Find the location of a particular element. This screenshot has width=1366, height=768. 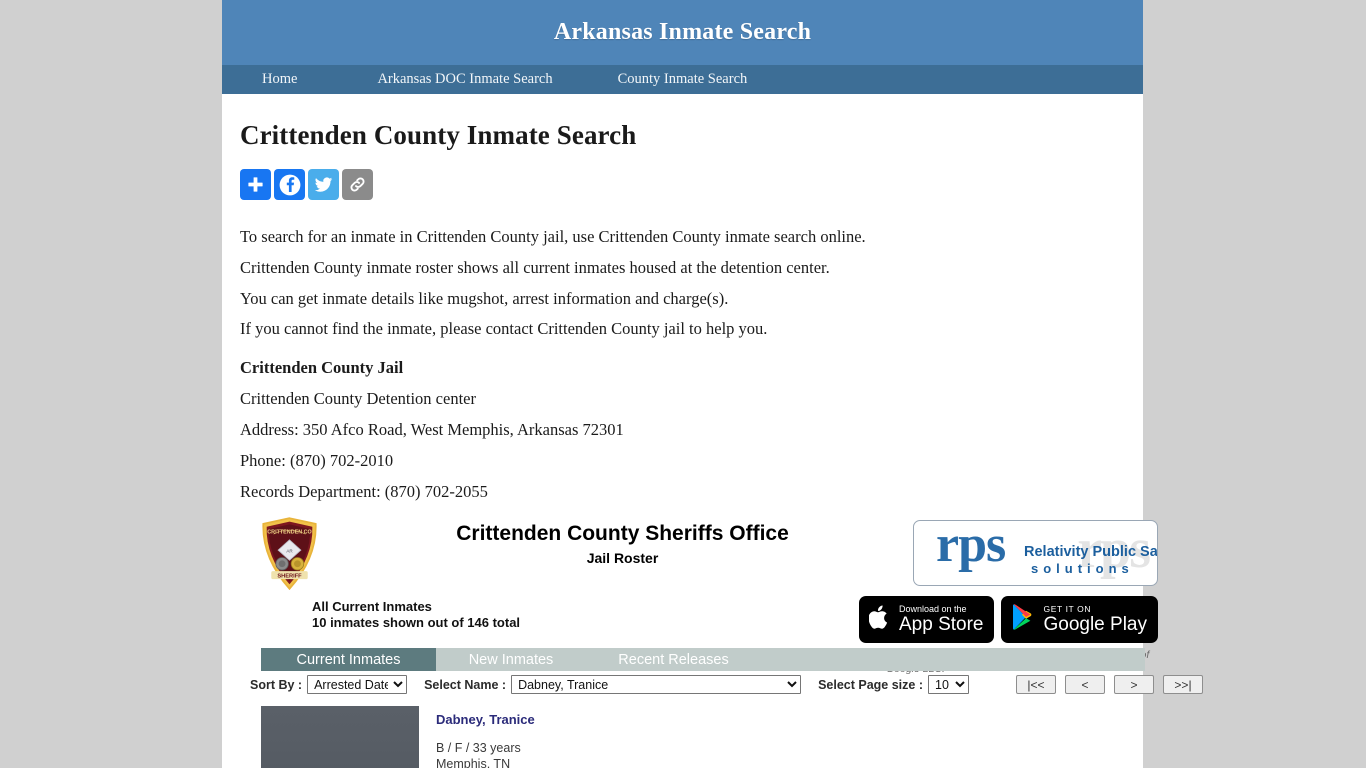

twitter-icon is located at coordinates (323, 184).